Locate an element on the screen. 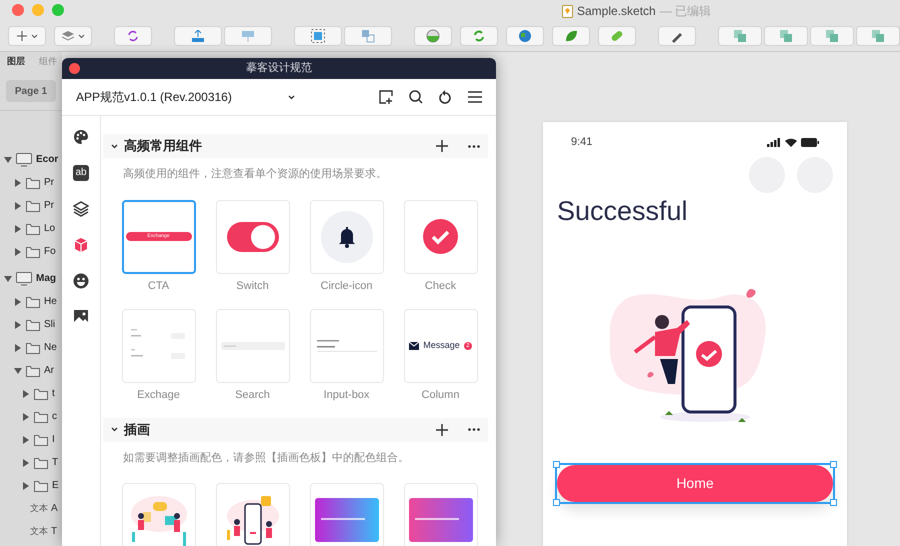 Image resolution: width=900 pixels, height=546 pixels. edited-status: — 已编辑 is located at coordinates (686, 11).